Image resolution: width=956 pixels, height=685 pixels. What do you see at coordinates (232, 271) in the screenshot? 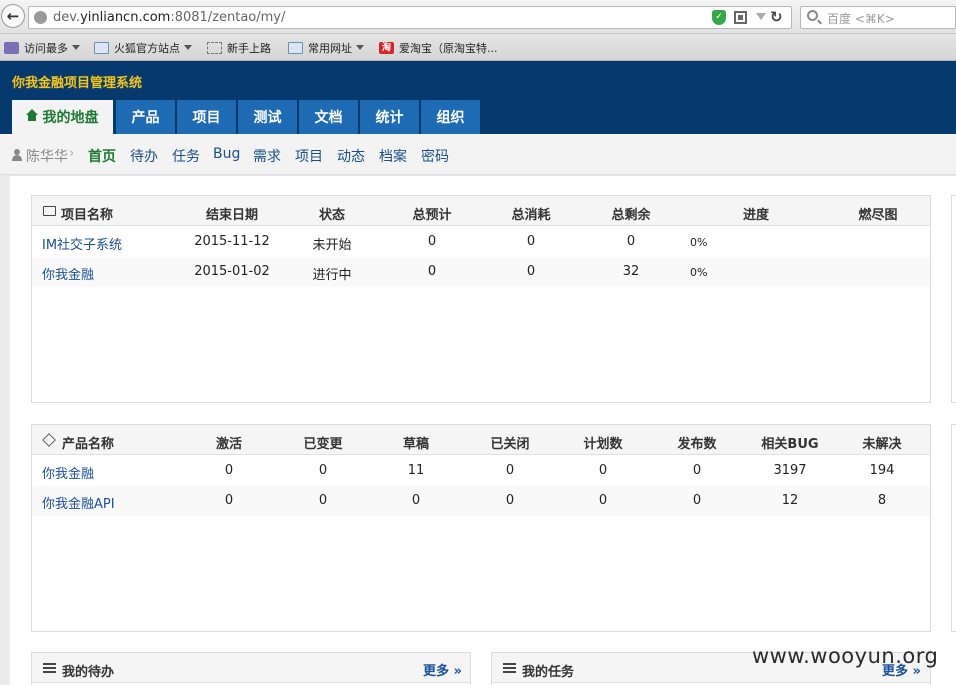
I see `end-date: 2015-01-02` at bounding box center [232, 271].